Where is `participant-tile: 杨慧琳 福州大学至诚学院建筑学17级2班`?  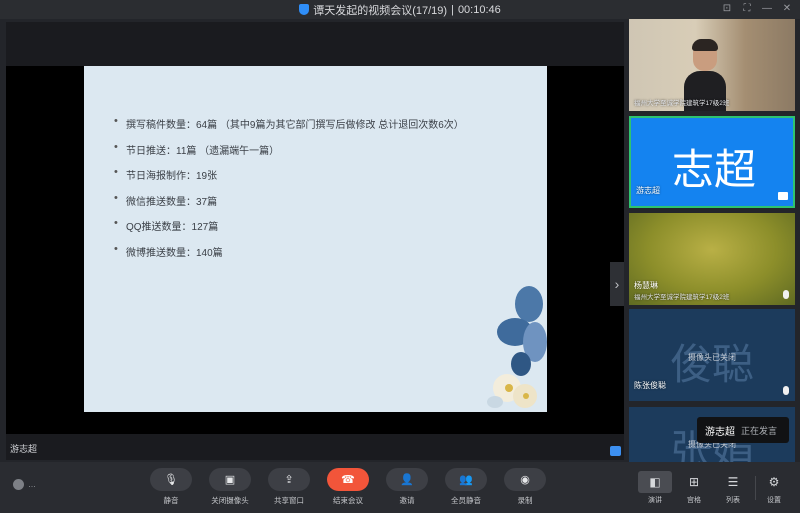
participant-tile: 杨慧琳 福州大学至诚学院建筑学17级2班 is located at coordinates (712, 259).